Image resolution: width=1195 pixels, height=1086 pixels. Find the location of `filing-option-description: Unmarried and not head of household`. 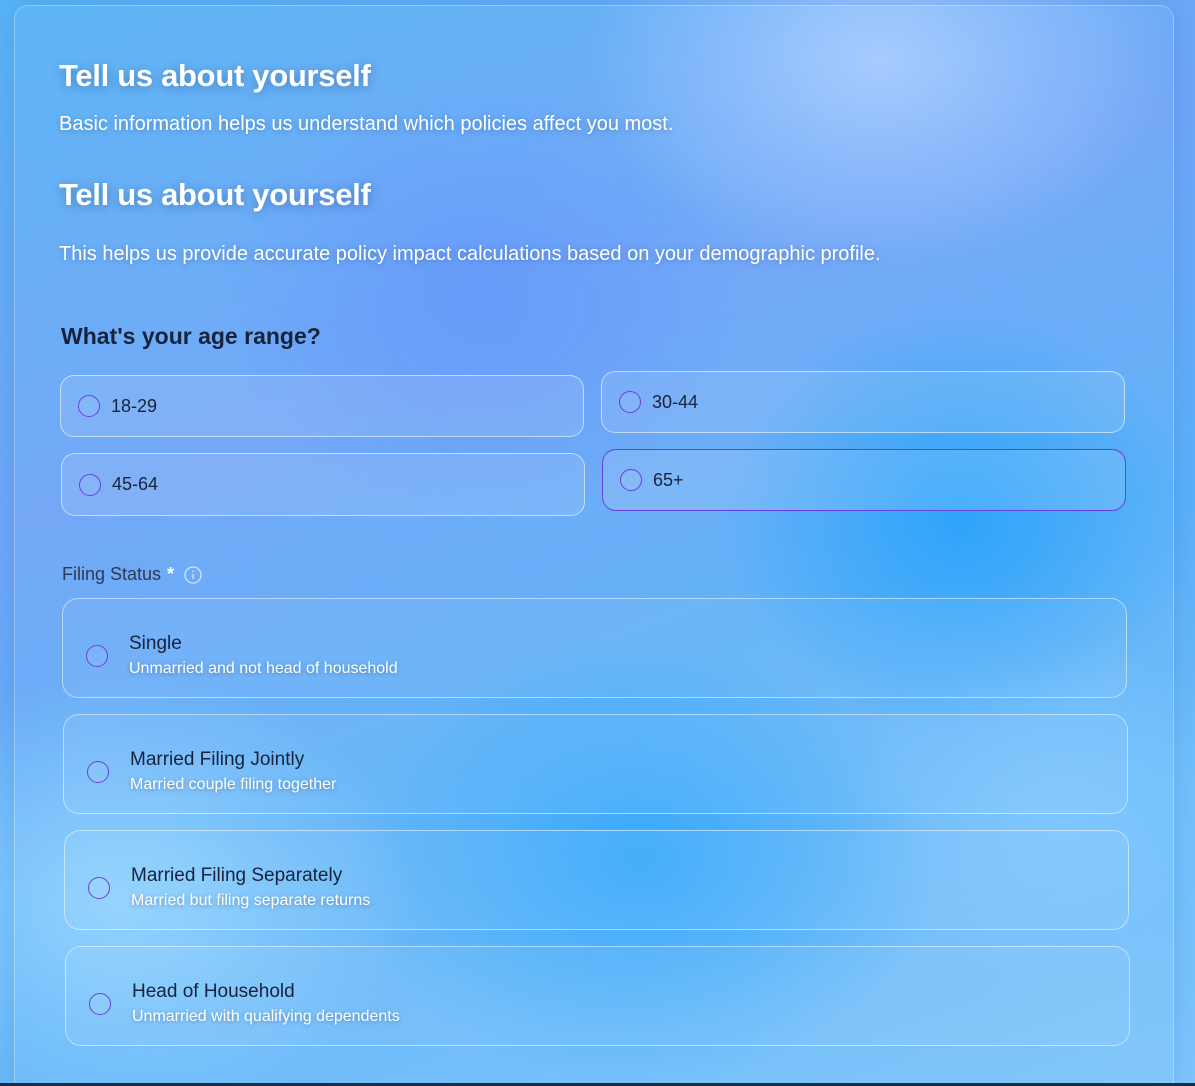

filing-option-description: Unmarried and not head of household is located at coordinates (263, 668).